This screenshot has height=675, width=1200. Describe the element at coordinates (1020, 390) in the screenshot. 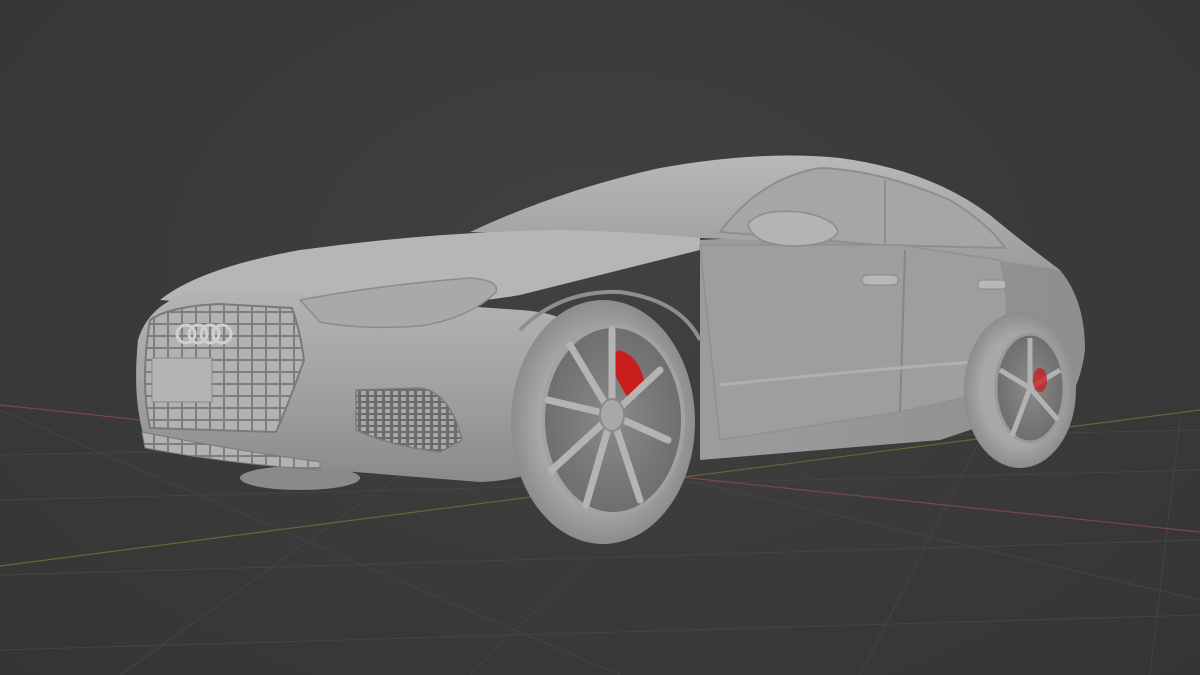

I see `rear-wheel` at that location.